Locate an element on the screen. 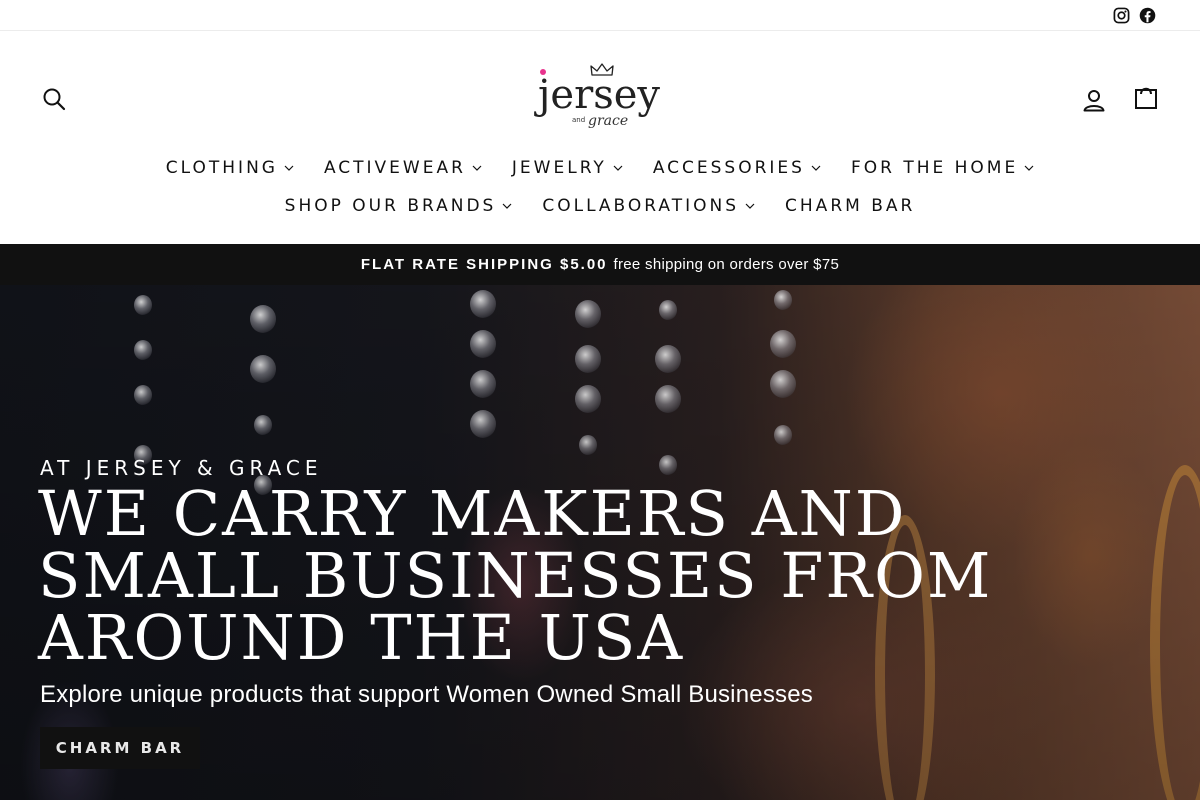 The image size is (1200, 800). nav-item-accessories: ACCESSORIES is located at coordinates (737, 168).